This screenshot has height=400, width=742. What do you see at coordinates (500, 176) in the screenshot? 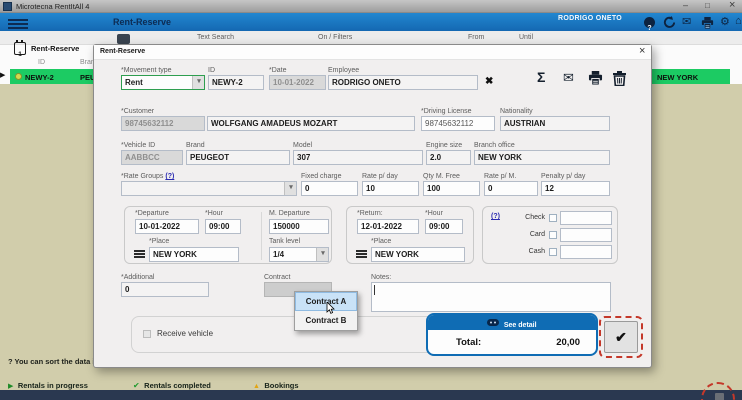
I see `rate-per-m-label: Rate p/ M.` at bounding box center [500, 176].